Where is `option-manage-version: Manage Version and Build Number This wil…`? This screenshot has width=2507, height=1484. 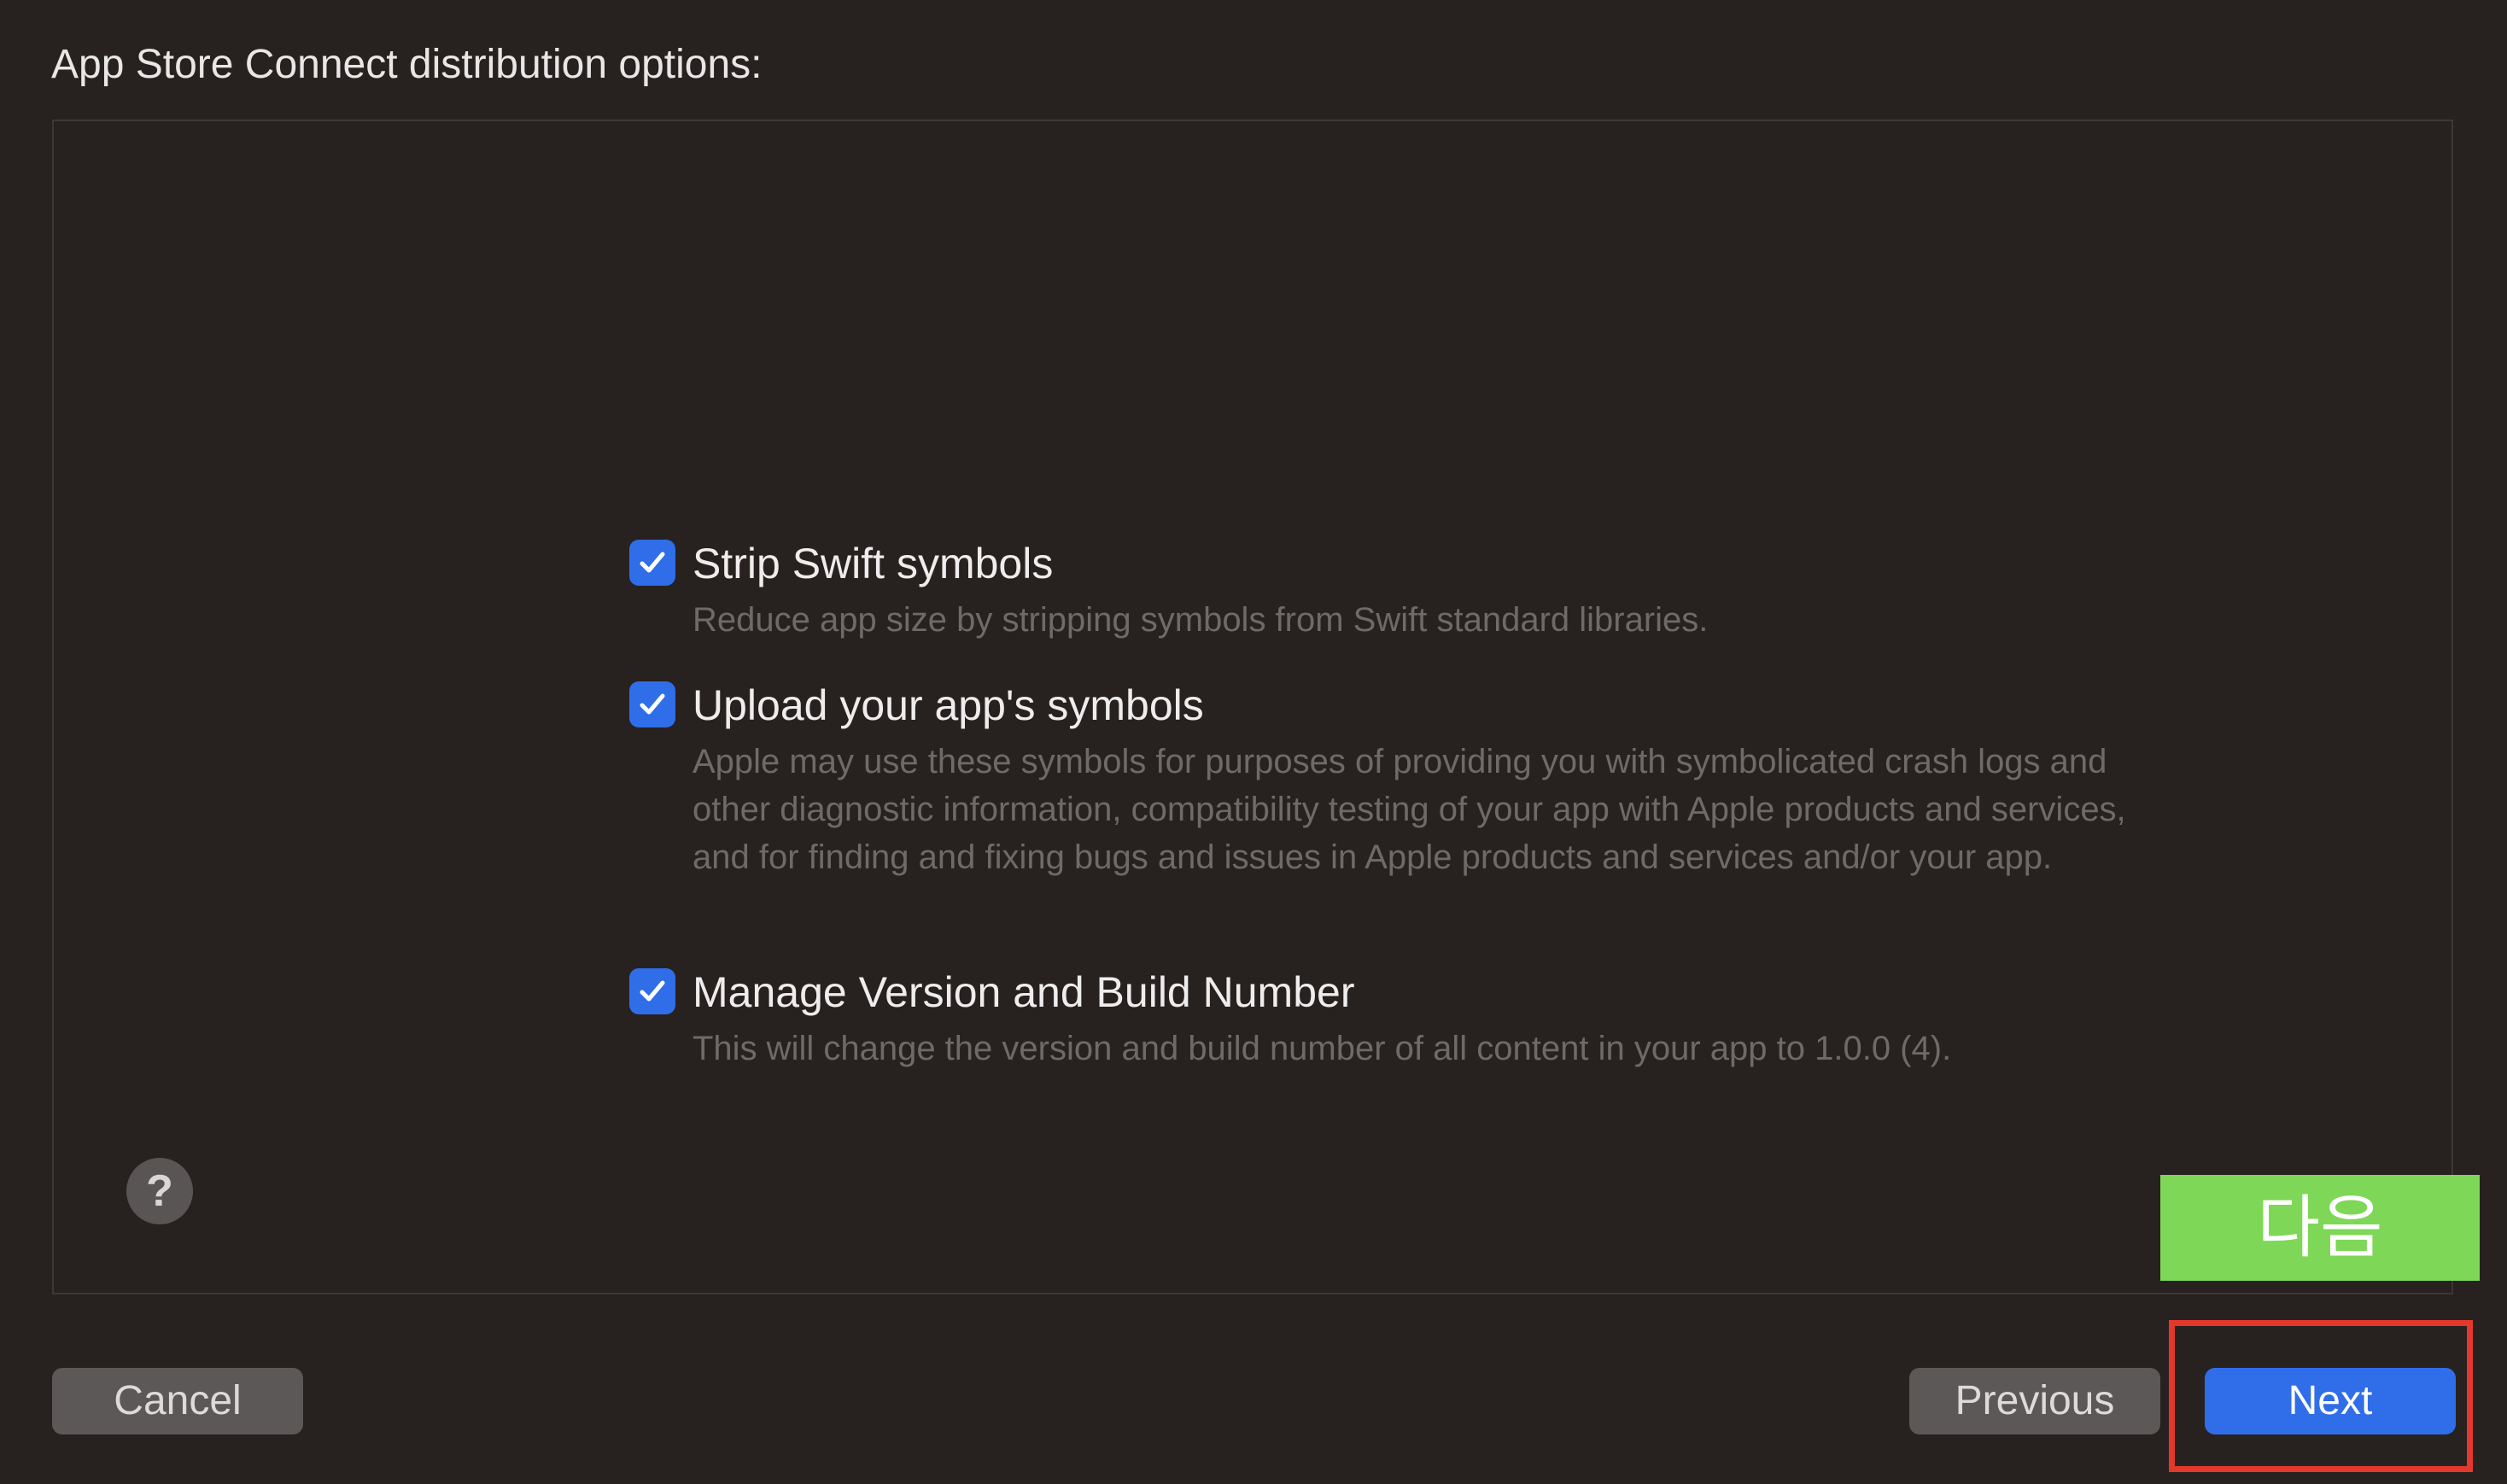 option-manage-version: Manage Version and Build Number This wil… is located at coordinates (1290, 1018).